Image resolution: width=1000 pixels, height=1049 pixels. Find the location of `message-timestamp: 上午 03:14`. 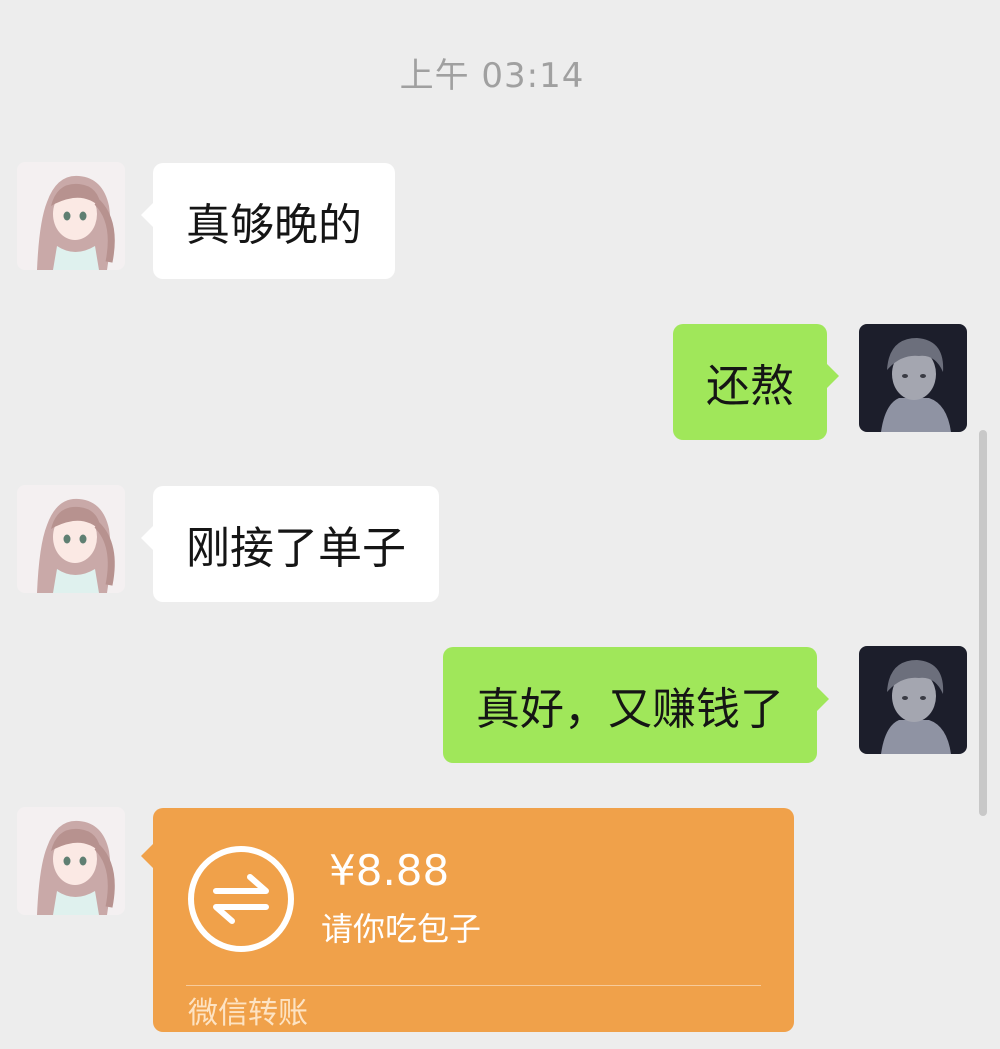

message-timestamp: 上午 03:14 is located at coordinates (492, 76).